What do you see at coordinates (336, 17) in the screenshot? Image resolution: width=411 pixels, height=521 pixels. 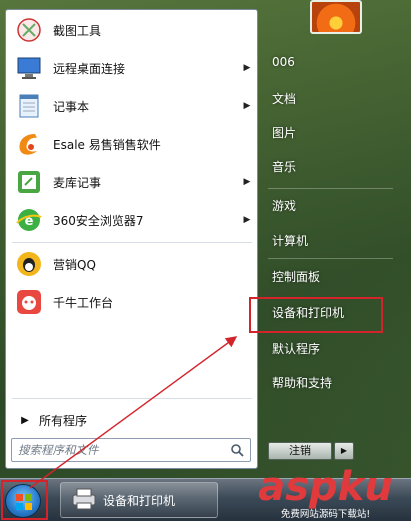 I see `user-picture` at bounding box center [336, 17].